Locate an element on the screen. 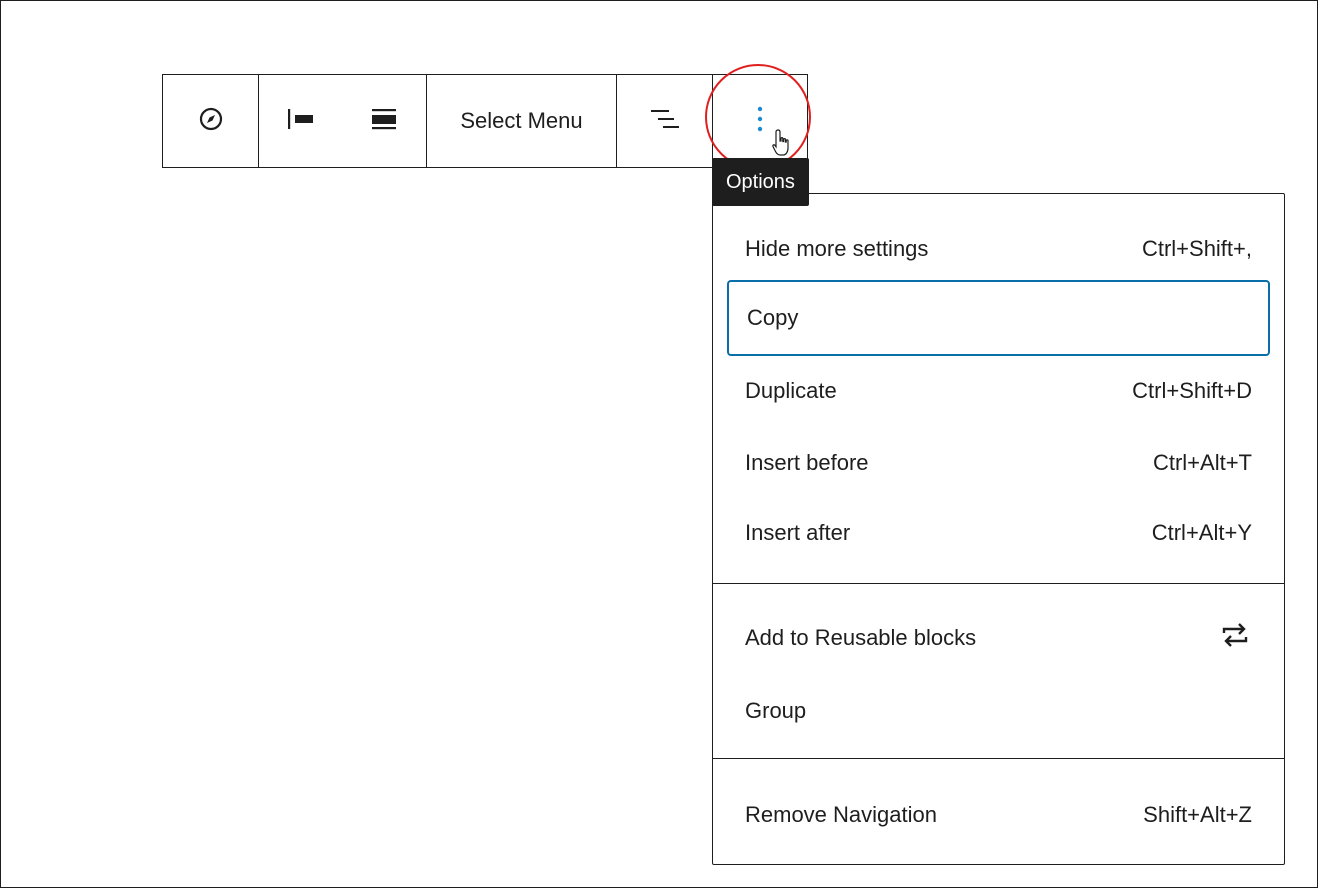 The height and width of the screenshot is (892, 1320). menu-item-shortcut: Ctrl+Alt+T is located at coordinates (1202, 462).